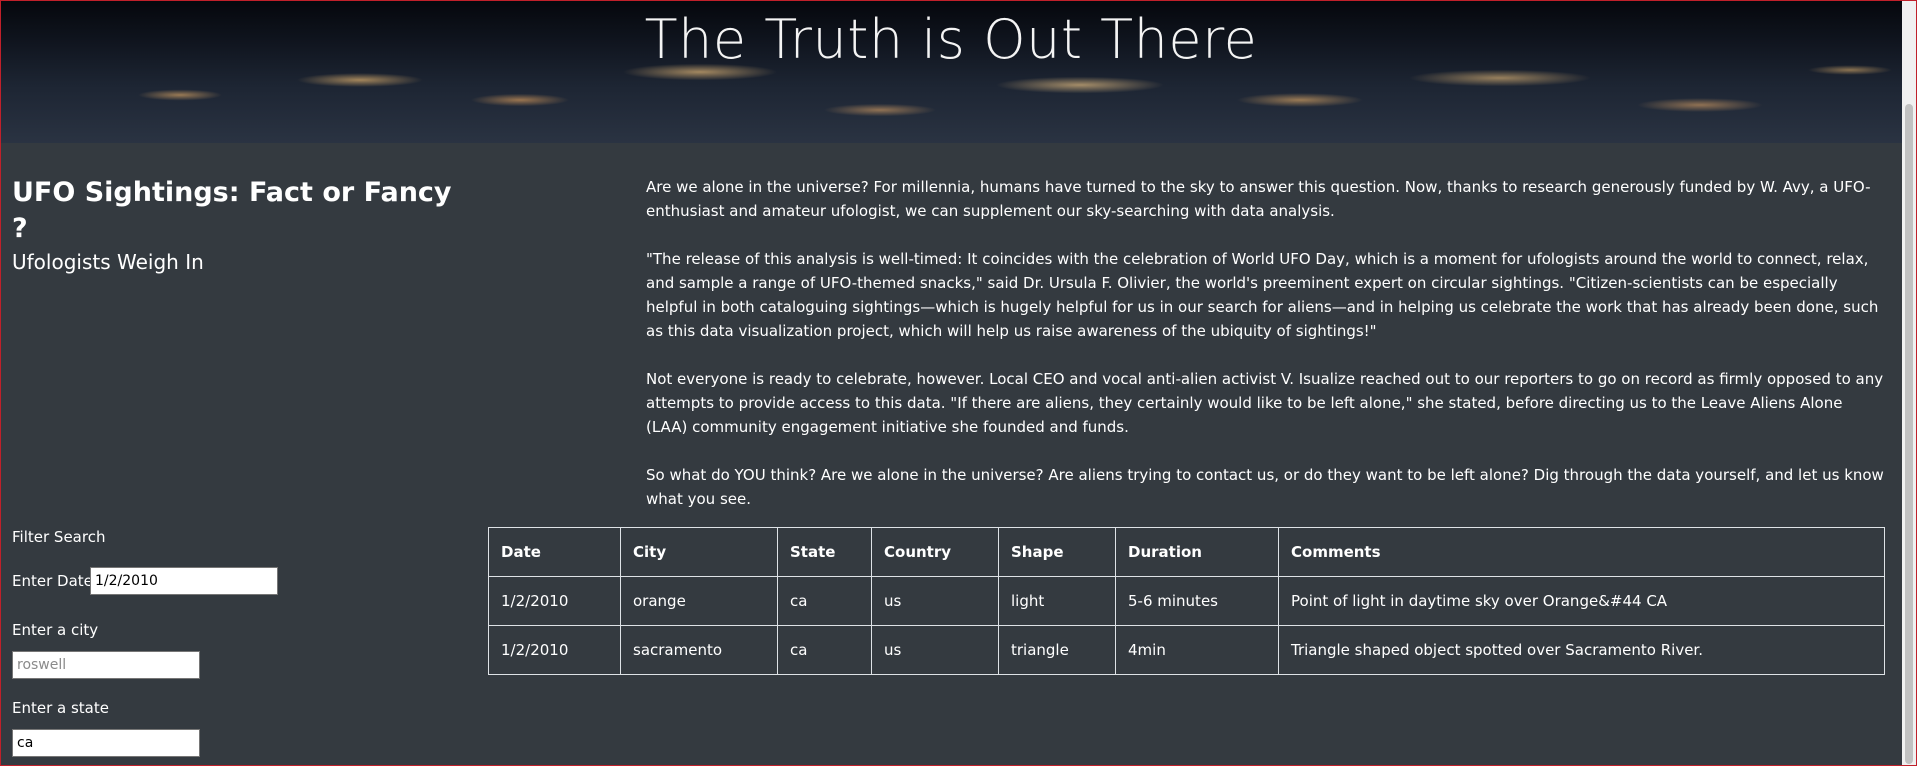 The image size is (1917, 766). What do you see at coordinates (935, 552) in the screenshot?
I see `column-header-country: Country` at bounding box center [935, 552].